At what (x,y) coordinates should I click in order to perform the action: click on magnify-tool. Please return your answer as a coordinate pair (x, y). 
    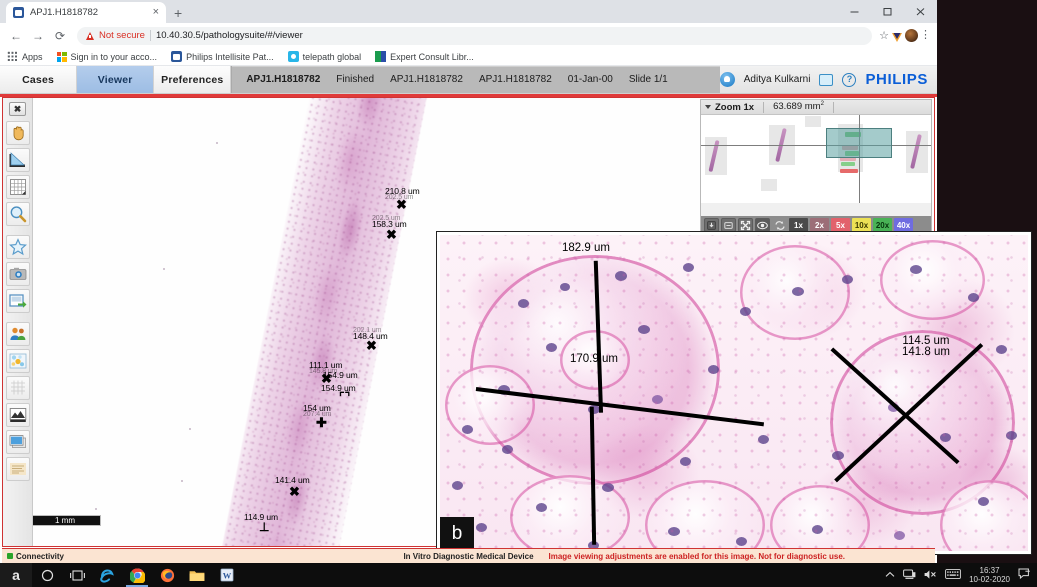
    Looking at the image, I should click on (17, 214).